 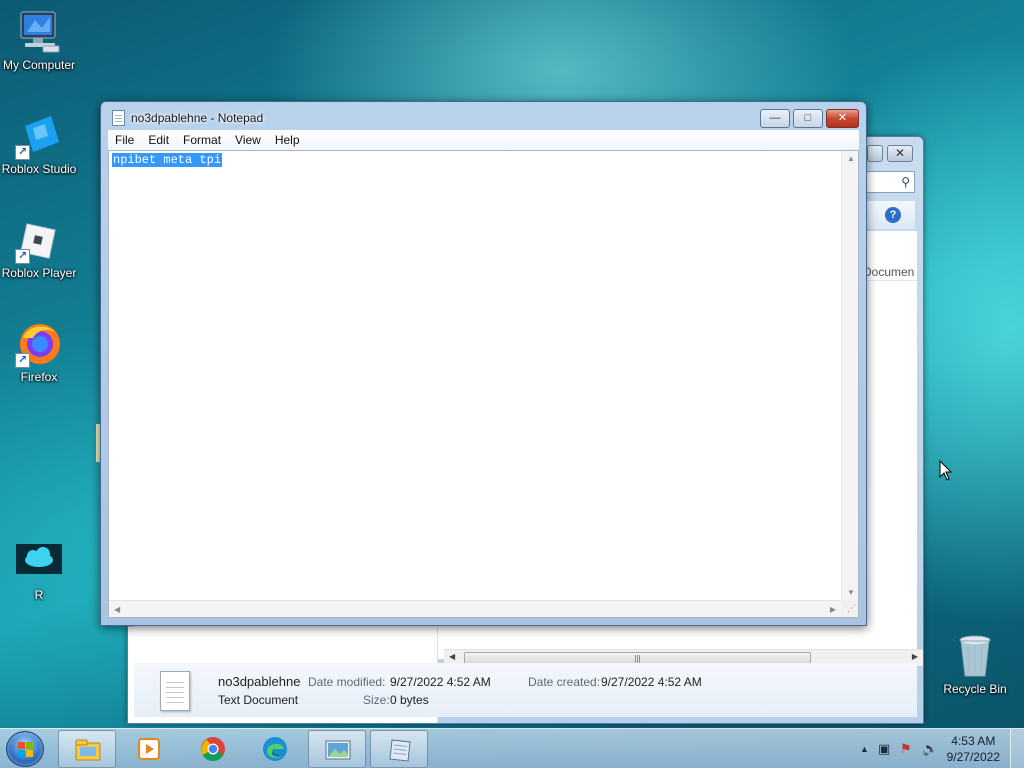 I want to click on details-date-modified-label: Date modified:, so click(x=347, y=682).